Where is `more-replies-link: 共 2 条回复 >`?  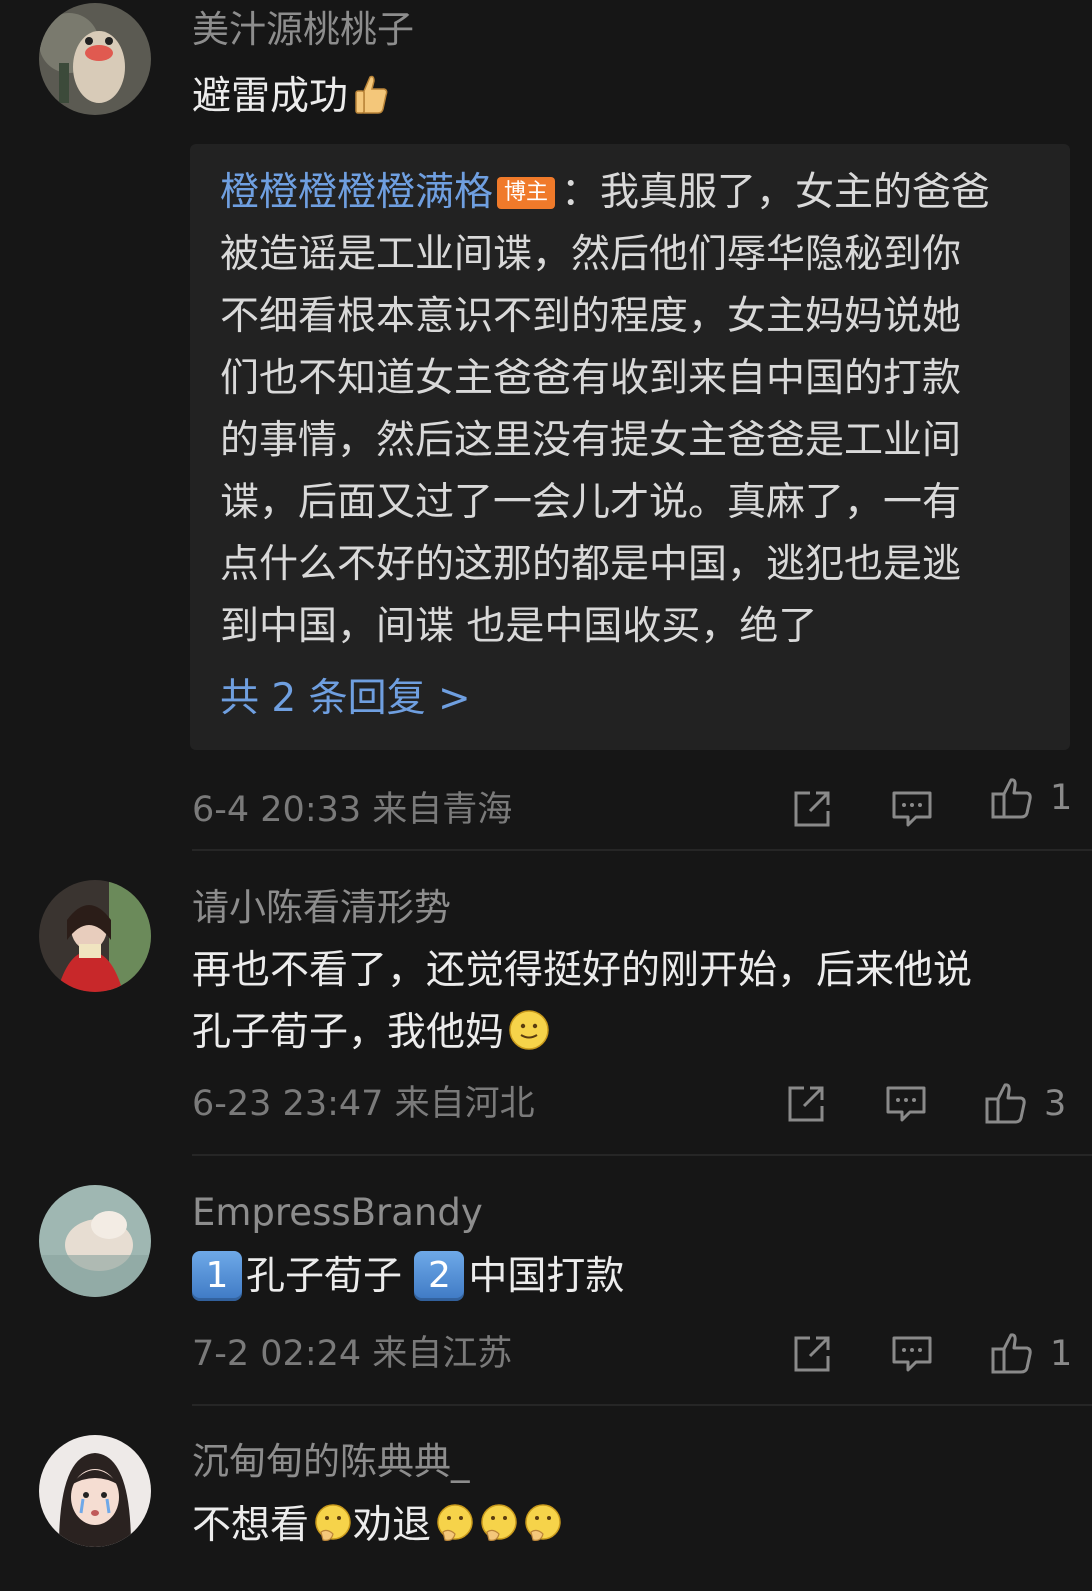 more-replies-link: 共 2 条回复 > is located at coordinates (345, 699).